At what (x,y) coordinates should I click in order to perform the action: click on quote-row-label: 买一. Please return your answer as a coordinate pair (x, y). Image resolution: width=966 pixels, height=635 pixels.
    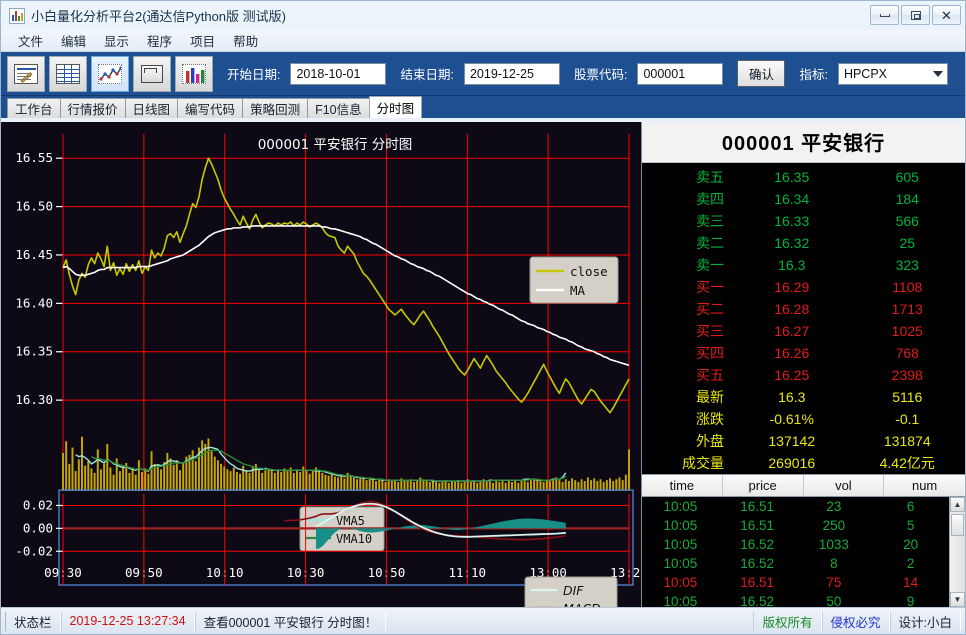
    Looking at the image, I should click on (710, 287).